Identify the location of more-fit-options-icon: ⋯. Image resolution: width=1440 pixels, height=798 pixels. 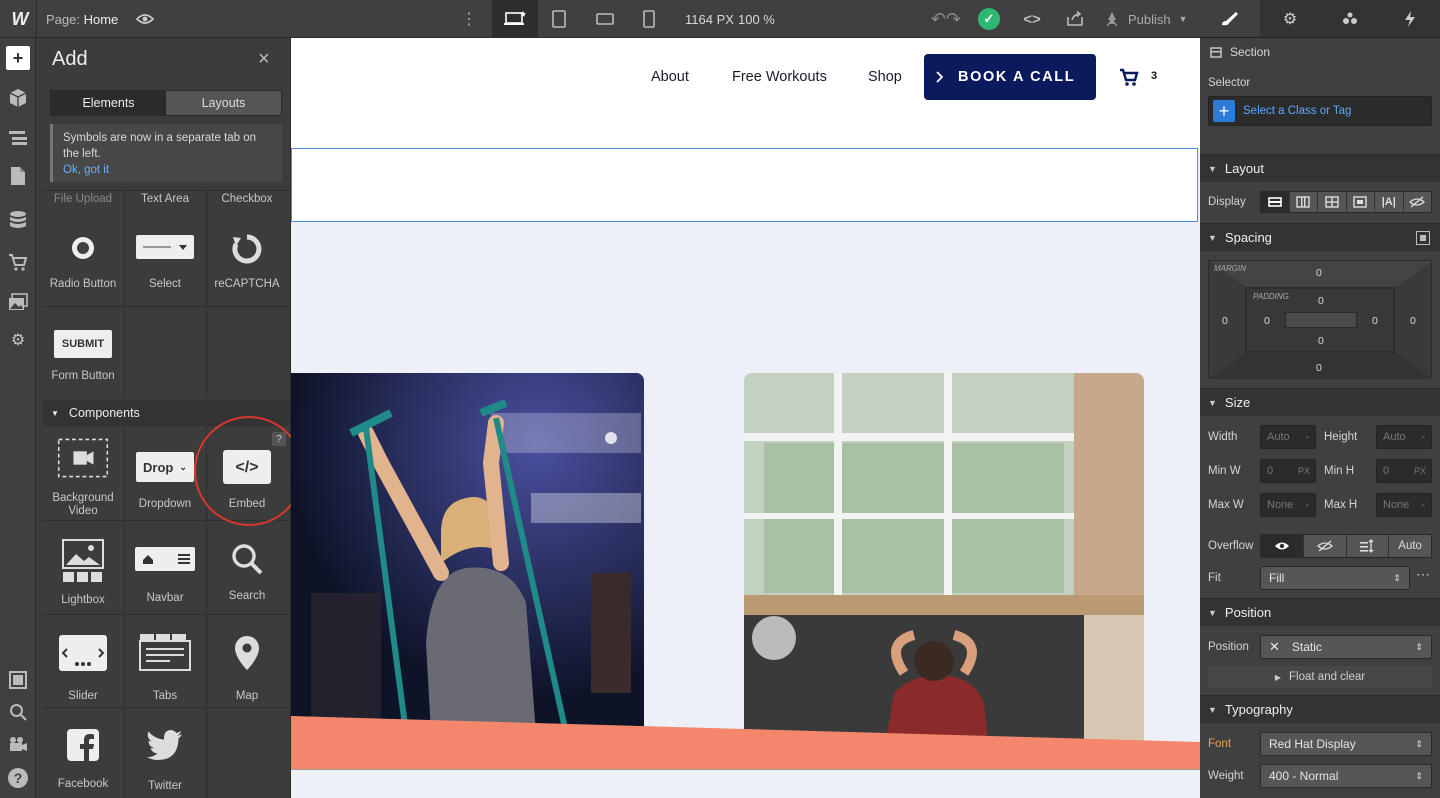
(1423, 574).